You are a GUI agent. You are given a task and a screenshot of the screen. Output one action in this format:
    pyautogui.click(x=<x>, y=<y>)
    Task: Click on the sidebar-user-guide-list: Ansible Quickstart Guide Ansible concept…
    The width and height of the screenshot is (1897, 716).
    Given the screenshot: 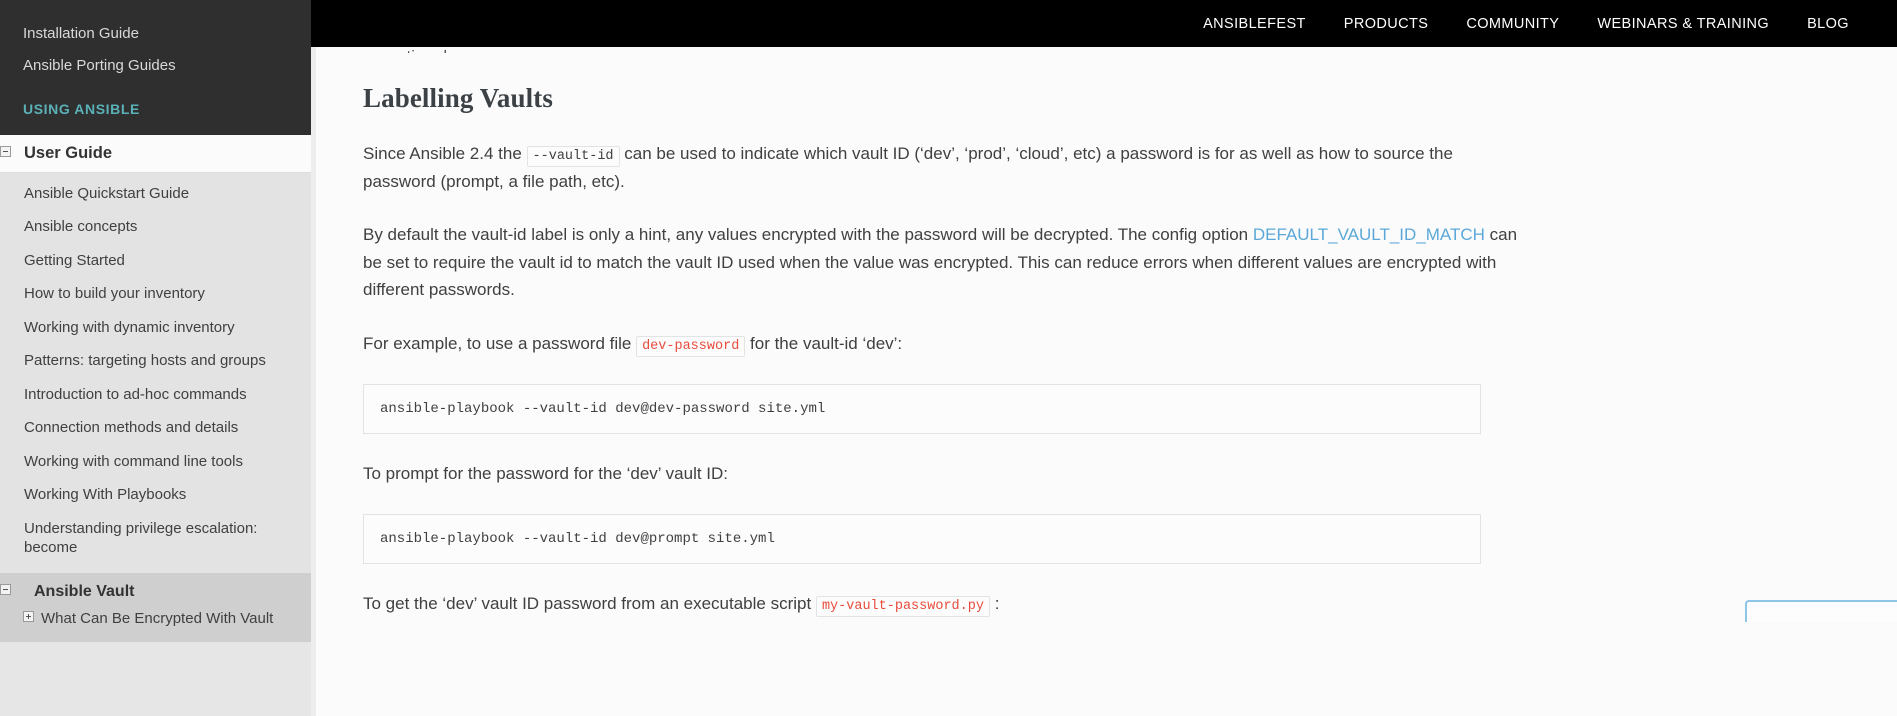 What is the action you would take?
    pyautogui.click(x=155, y=372)
    